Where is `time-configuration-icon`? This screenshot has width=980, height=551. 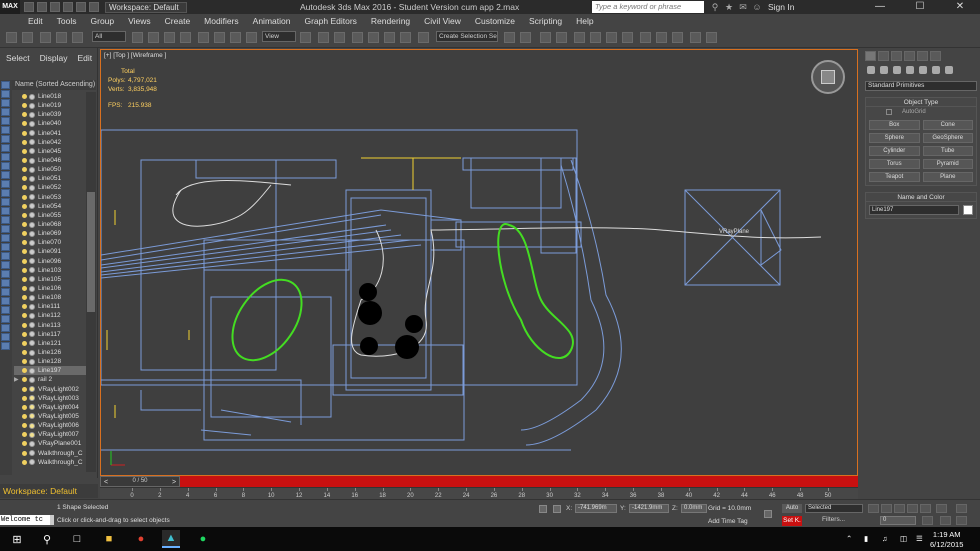 time-configuration-icon is located at coordinates (927, 520).